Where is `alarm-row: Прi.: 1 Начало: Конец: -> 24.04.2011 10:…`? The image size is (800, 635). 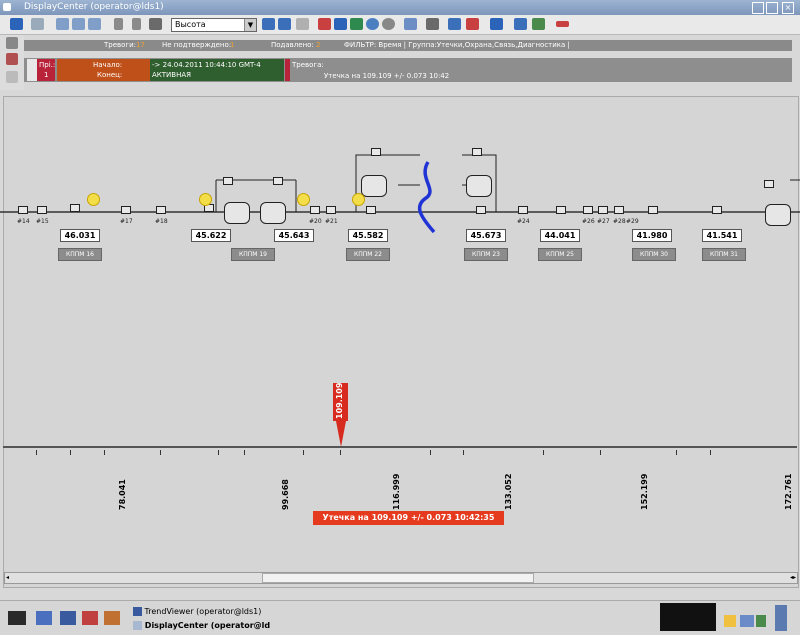 alarm-row: Прi.: 1 Начало: Конец: -> 24.04.2011 10:… is located at coordinates (408, 70).